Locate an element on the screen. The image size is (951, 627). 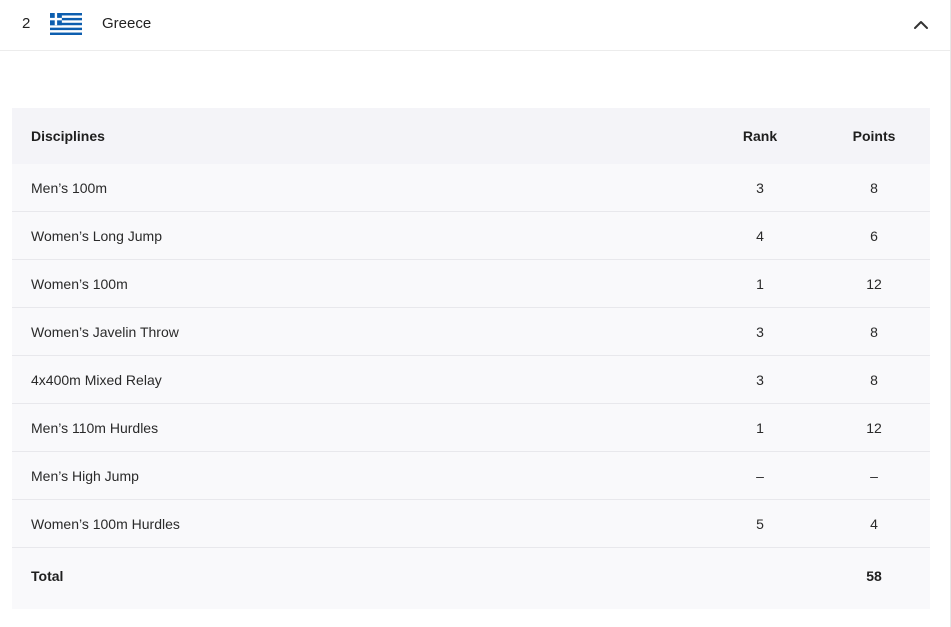
country-name: Greece is located at coordinates (127, 23).